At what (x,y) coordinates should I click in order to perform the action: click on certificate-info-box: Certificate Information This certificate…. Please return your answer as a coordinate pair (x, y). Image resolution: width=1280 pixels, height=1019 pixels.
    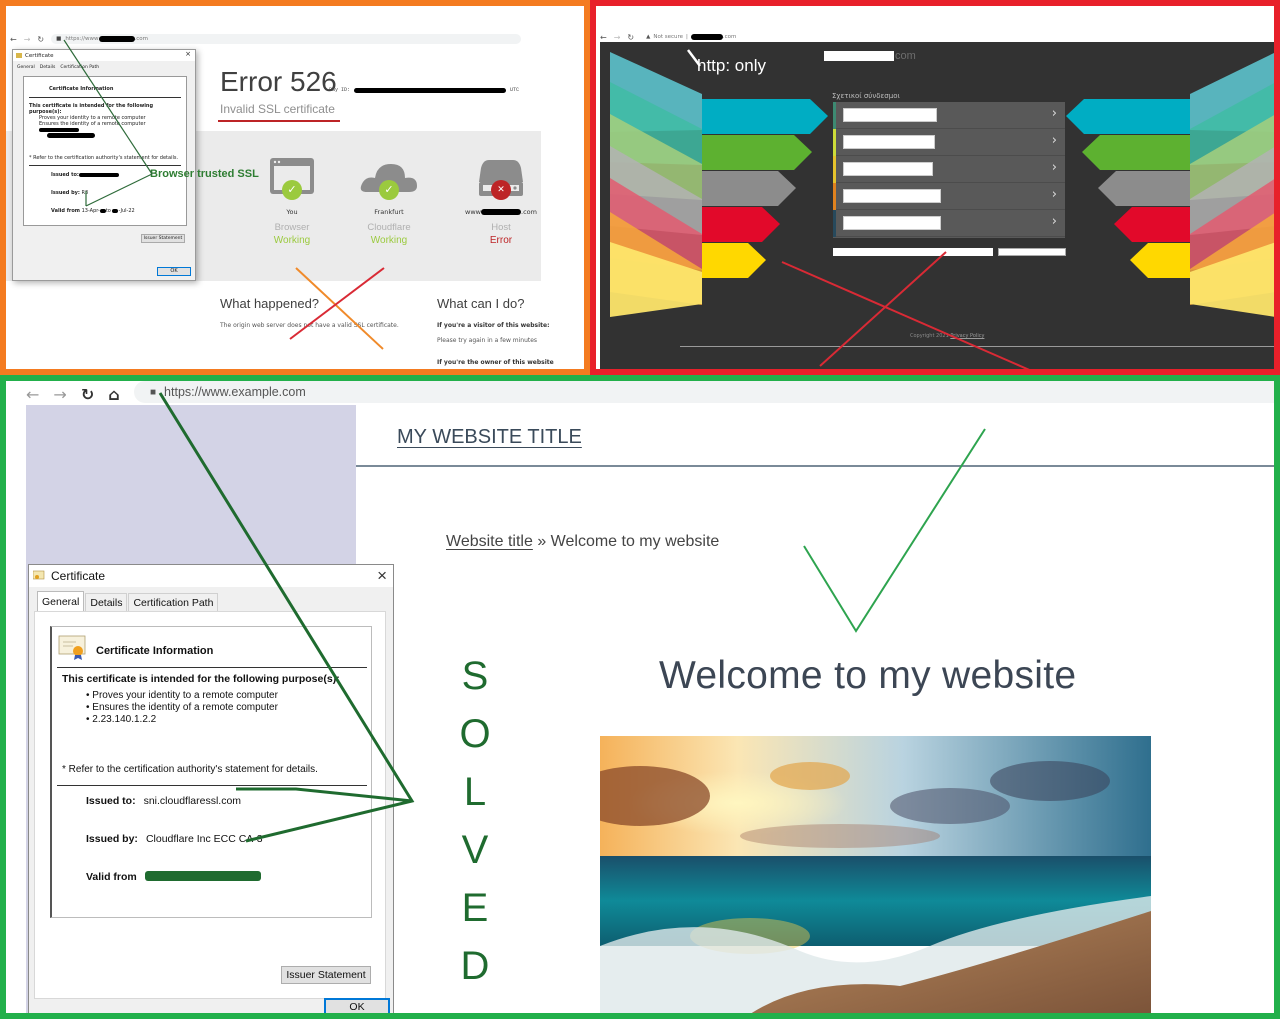
    Looking at the image, I should click on (211, 772).